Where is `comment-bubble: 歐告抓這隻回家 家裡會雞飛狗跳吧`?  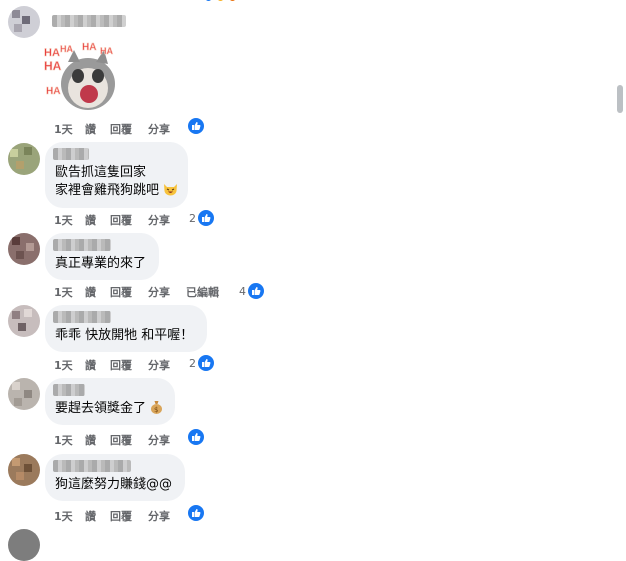 comment-bubble: 歐告抓這隻回家 家裡會雞飛狗跳吧 is located at coordinates (116, 175).